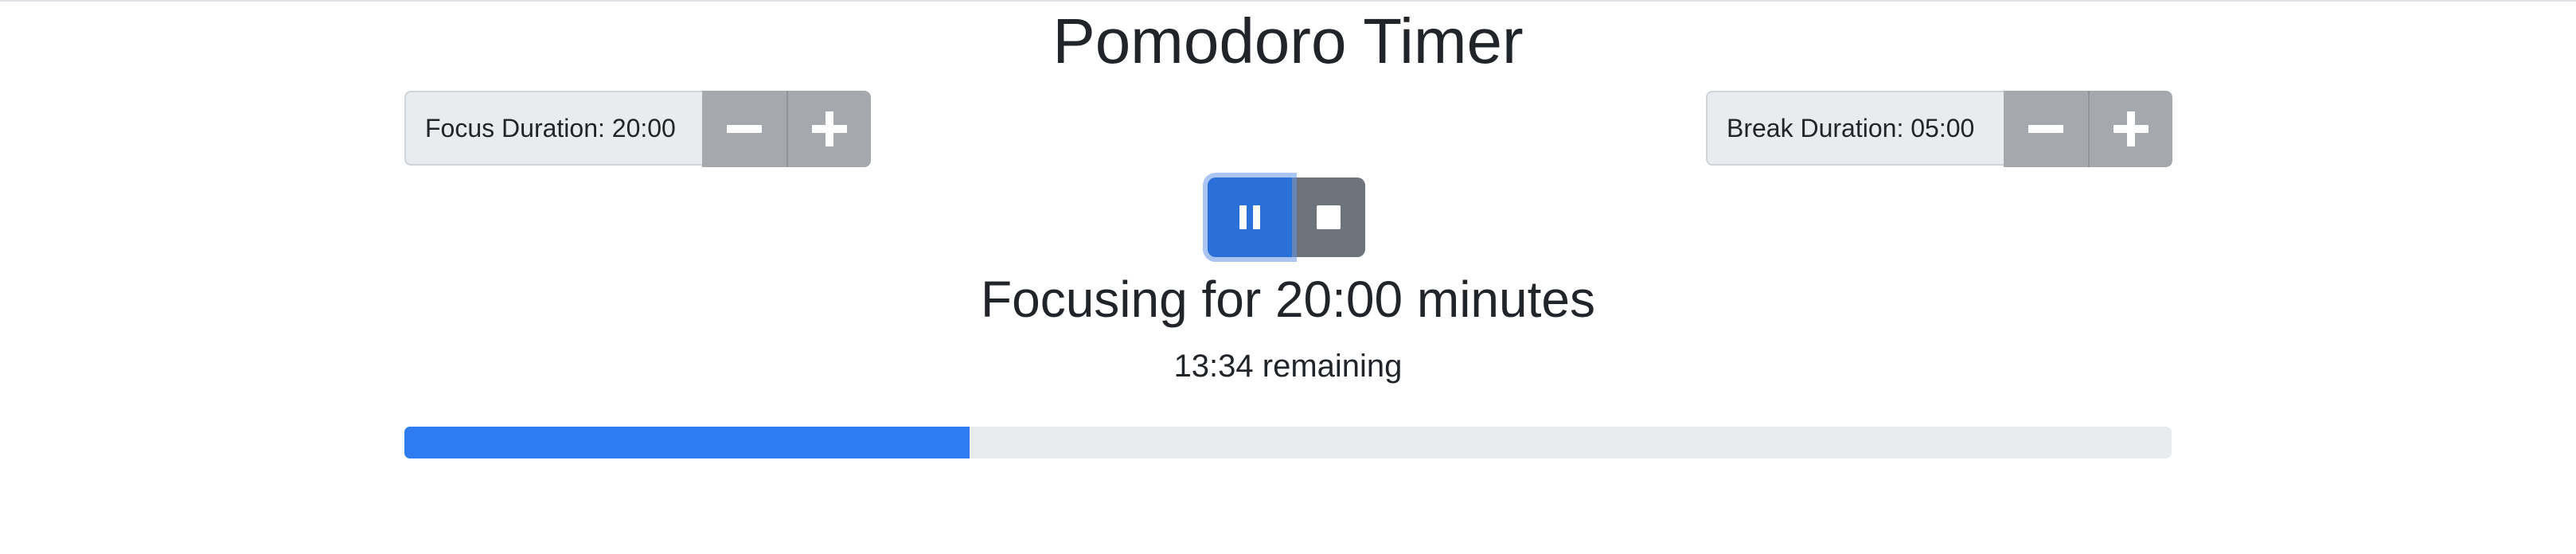  I want to click on page-title: Pomodoro Timer, so click(1288, 41).